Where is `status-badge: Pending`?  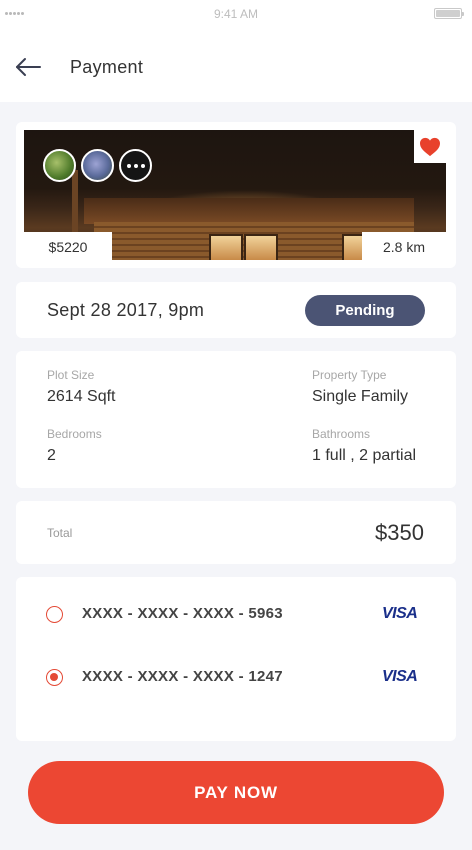 status-badge: Pending is located at coordinates (365, 310).